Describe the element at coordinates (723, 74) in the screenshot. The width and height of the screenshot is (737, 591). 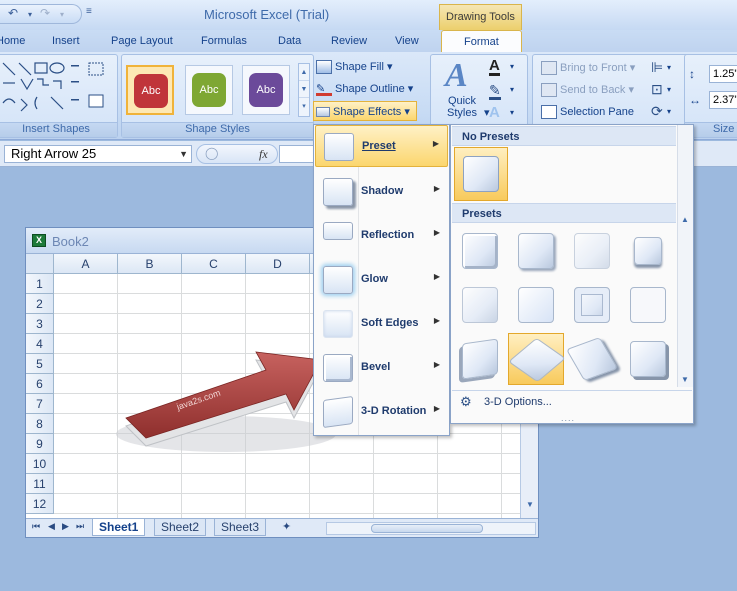
I see `shape-height-input: 1.25"` at that location.